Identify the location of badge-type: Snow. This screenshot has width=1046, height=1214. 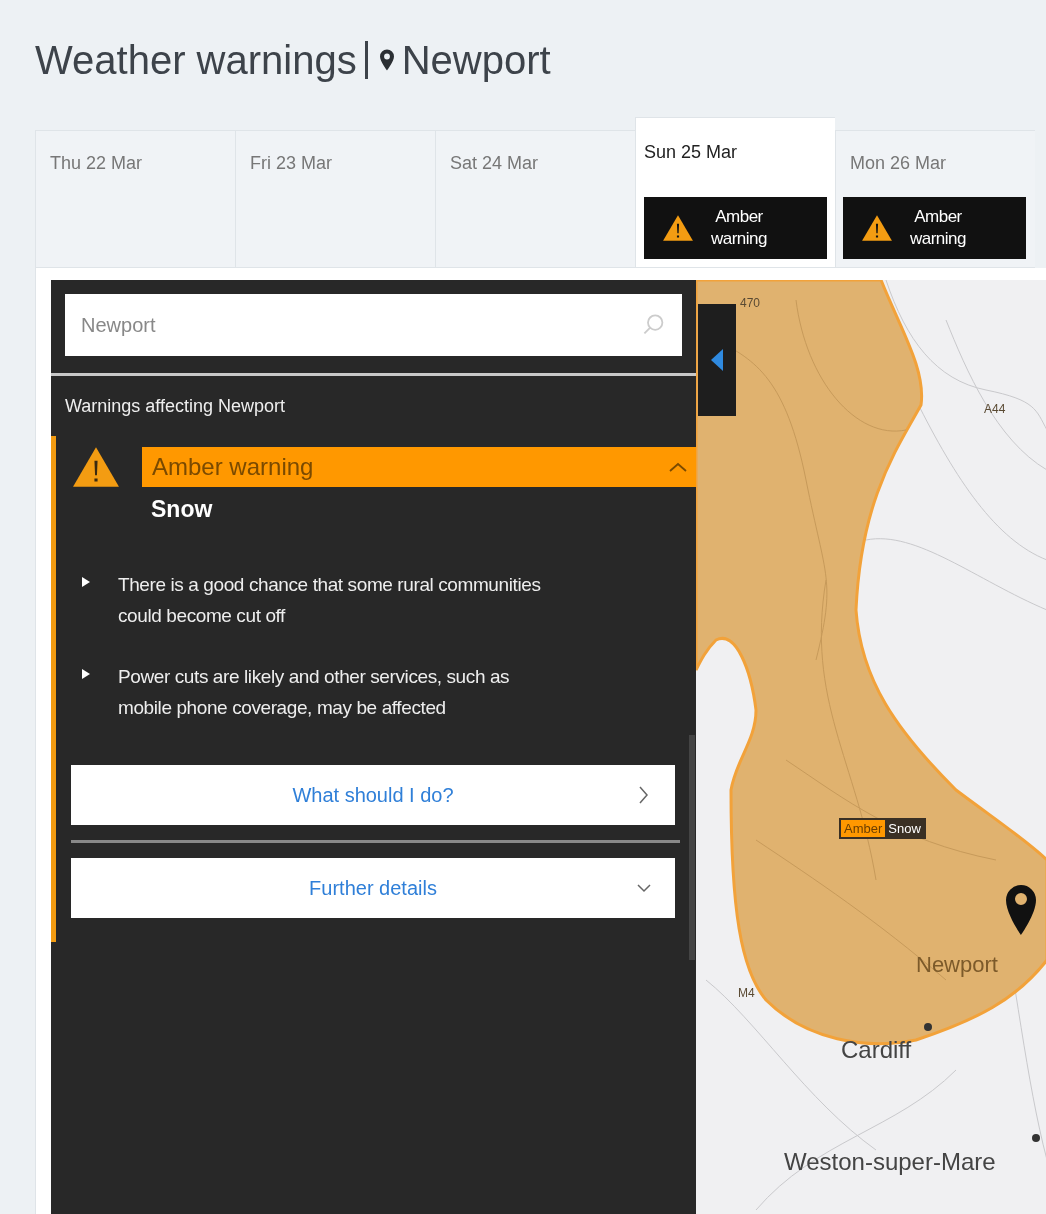
(904, 828).